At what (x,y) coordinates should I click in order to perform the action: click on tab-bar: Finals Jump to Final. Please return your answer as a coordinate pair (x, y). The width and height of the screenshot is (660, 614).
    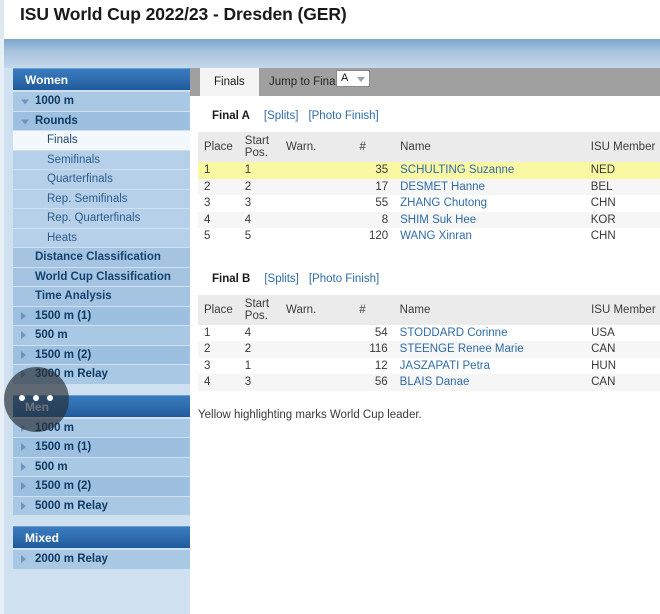
    Looking at the image, I should click on (425, 82).